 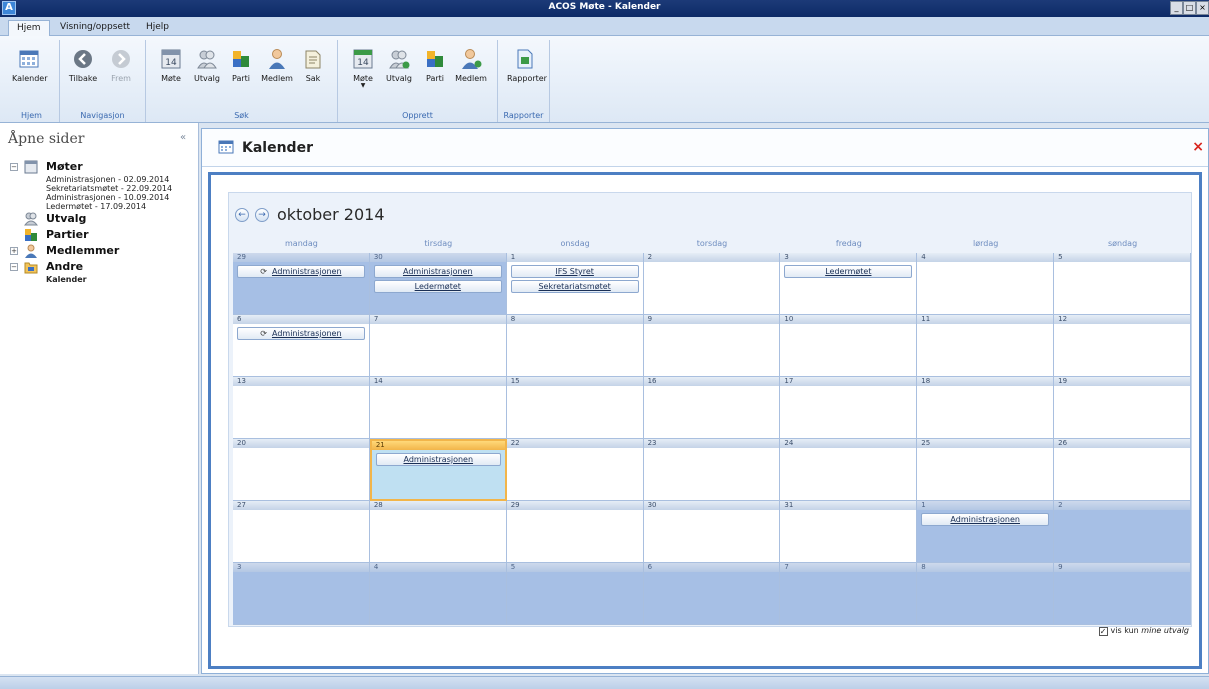 What do you see at coordinates (242, 215) in the screenshot?
I see `prev-month-button: ←` at bounding box center [242, 215].